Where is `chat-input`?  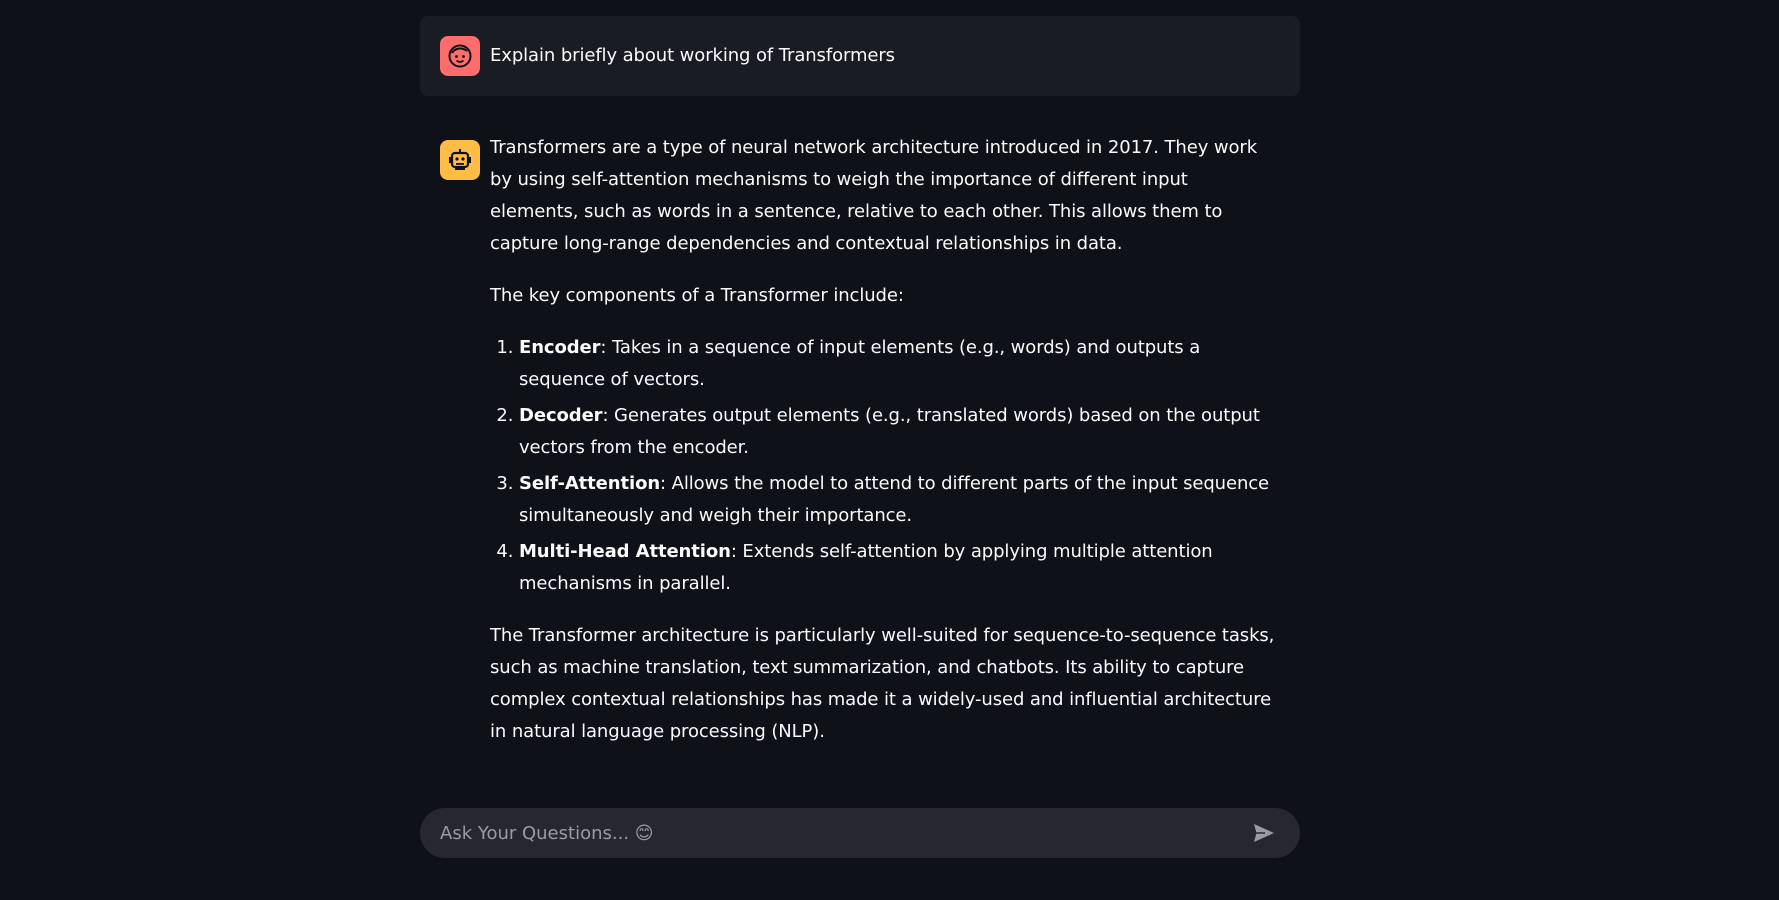
chat-input is located at coordinates (844, 833).